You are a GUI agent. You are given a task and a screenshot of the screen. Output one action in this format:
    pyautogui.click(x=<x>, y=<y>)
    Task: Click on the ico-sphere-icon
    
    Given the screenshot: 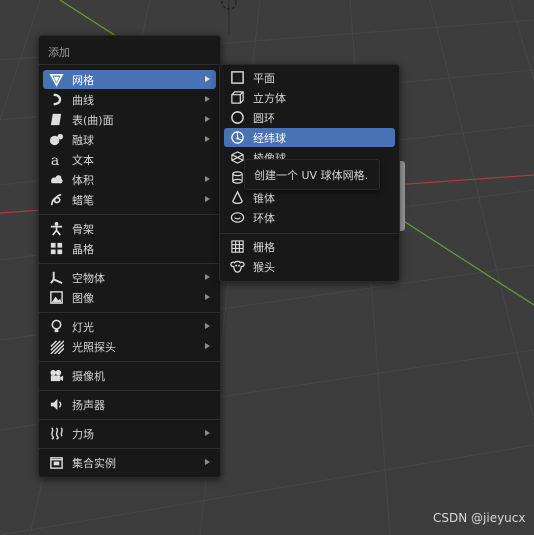 What is the action you would take?
    pyautogui.click(x=237, y=158)
    